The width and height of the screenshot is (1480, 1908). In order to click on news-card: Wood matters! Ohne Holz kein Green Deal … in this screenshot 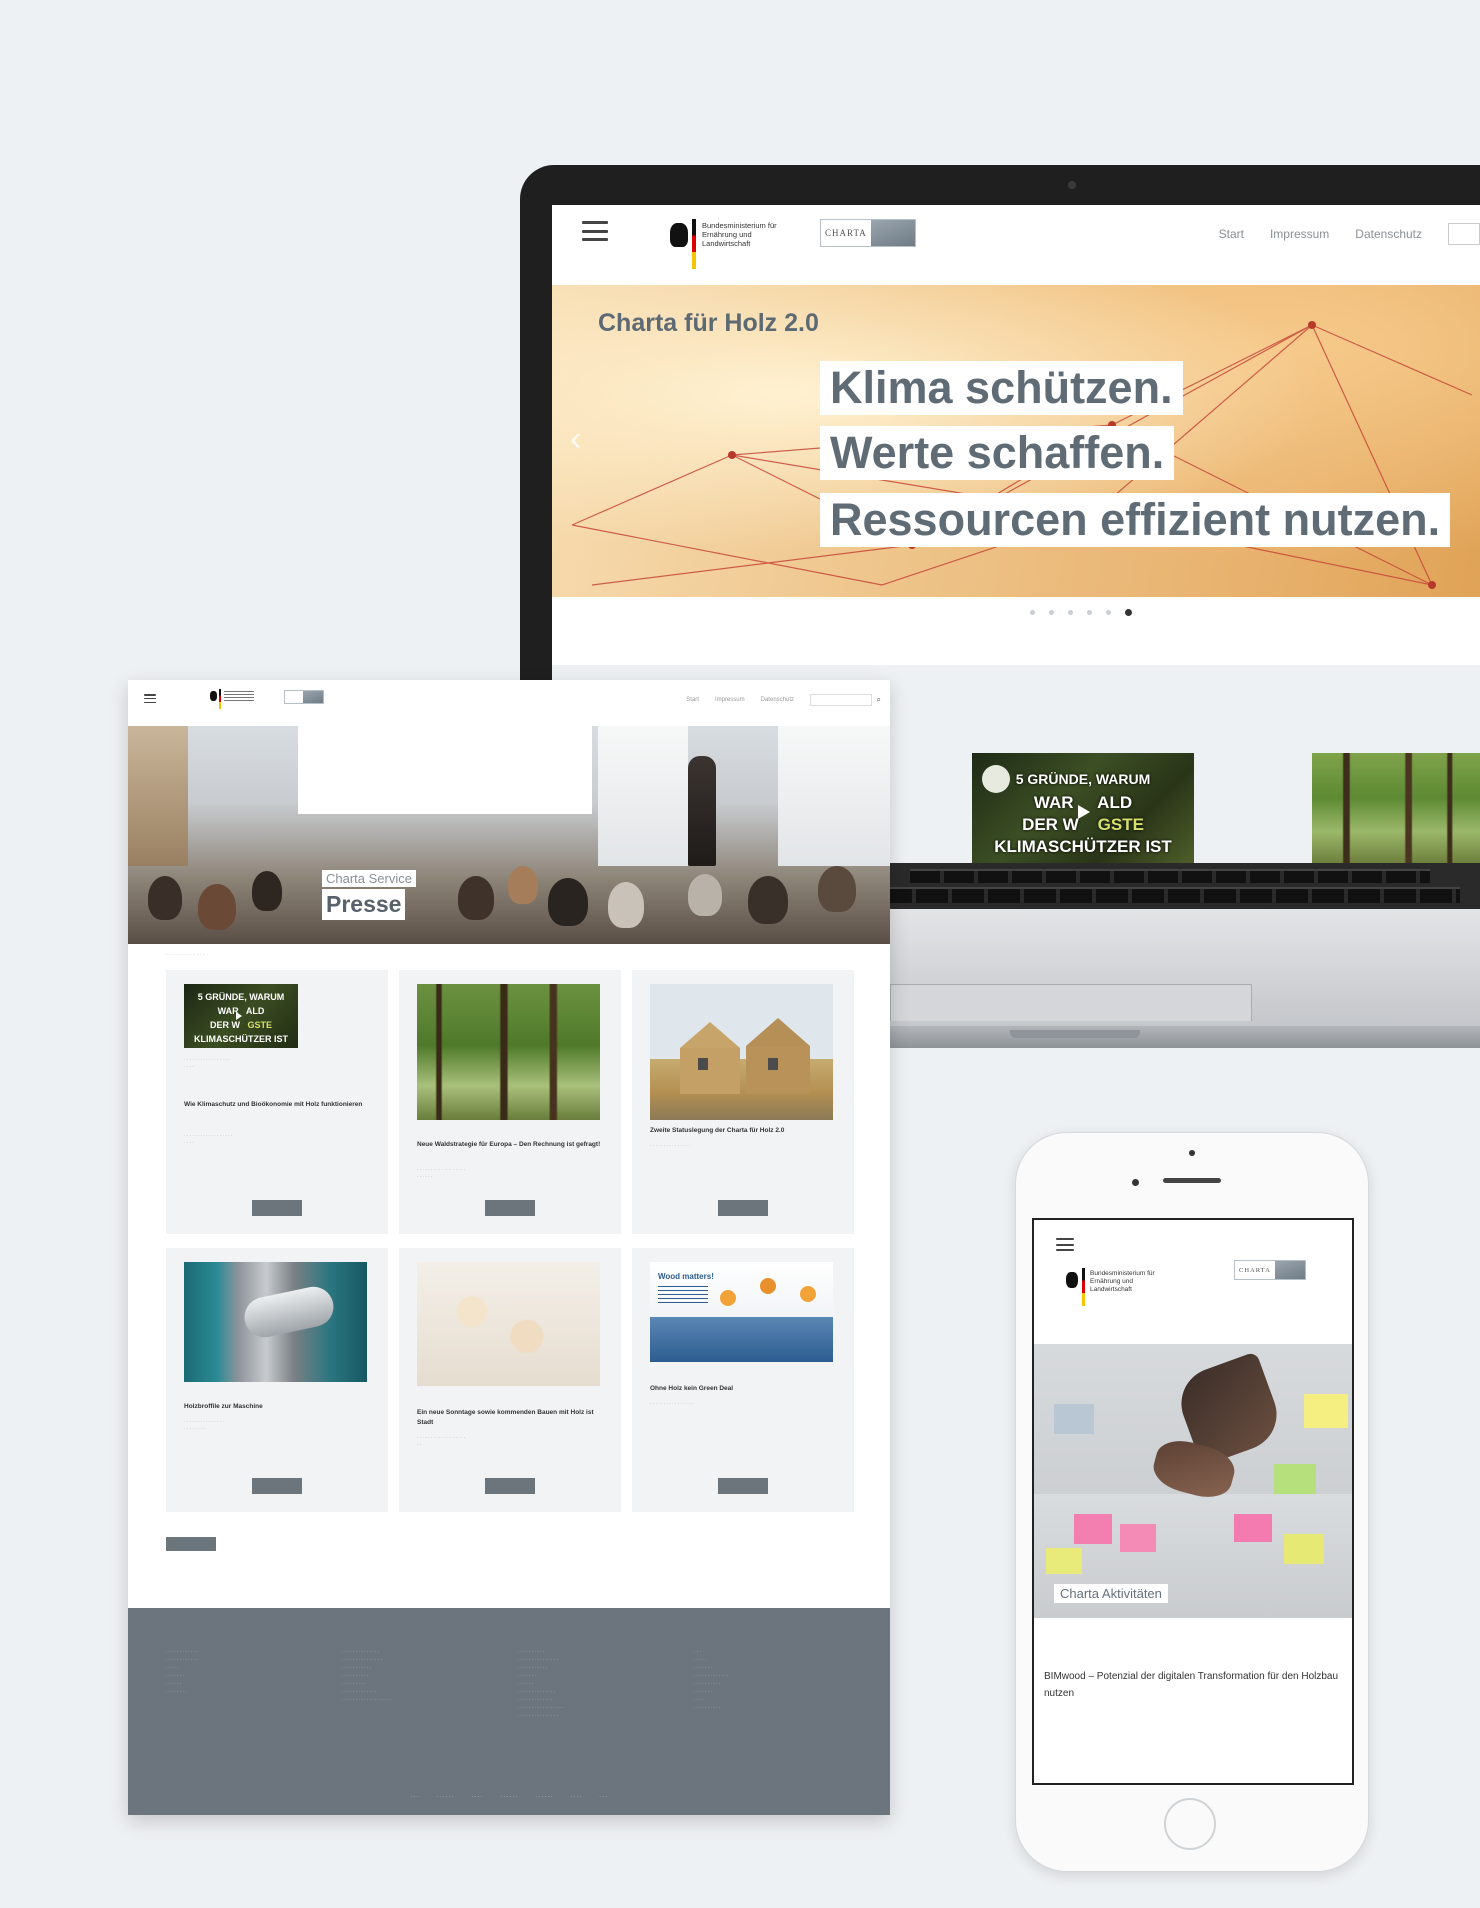, I will do `click(743, 1380)`.